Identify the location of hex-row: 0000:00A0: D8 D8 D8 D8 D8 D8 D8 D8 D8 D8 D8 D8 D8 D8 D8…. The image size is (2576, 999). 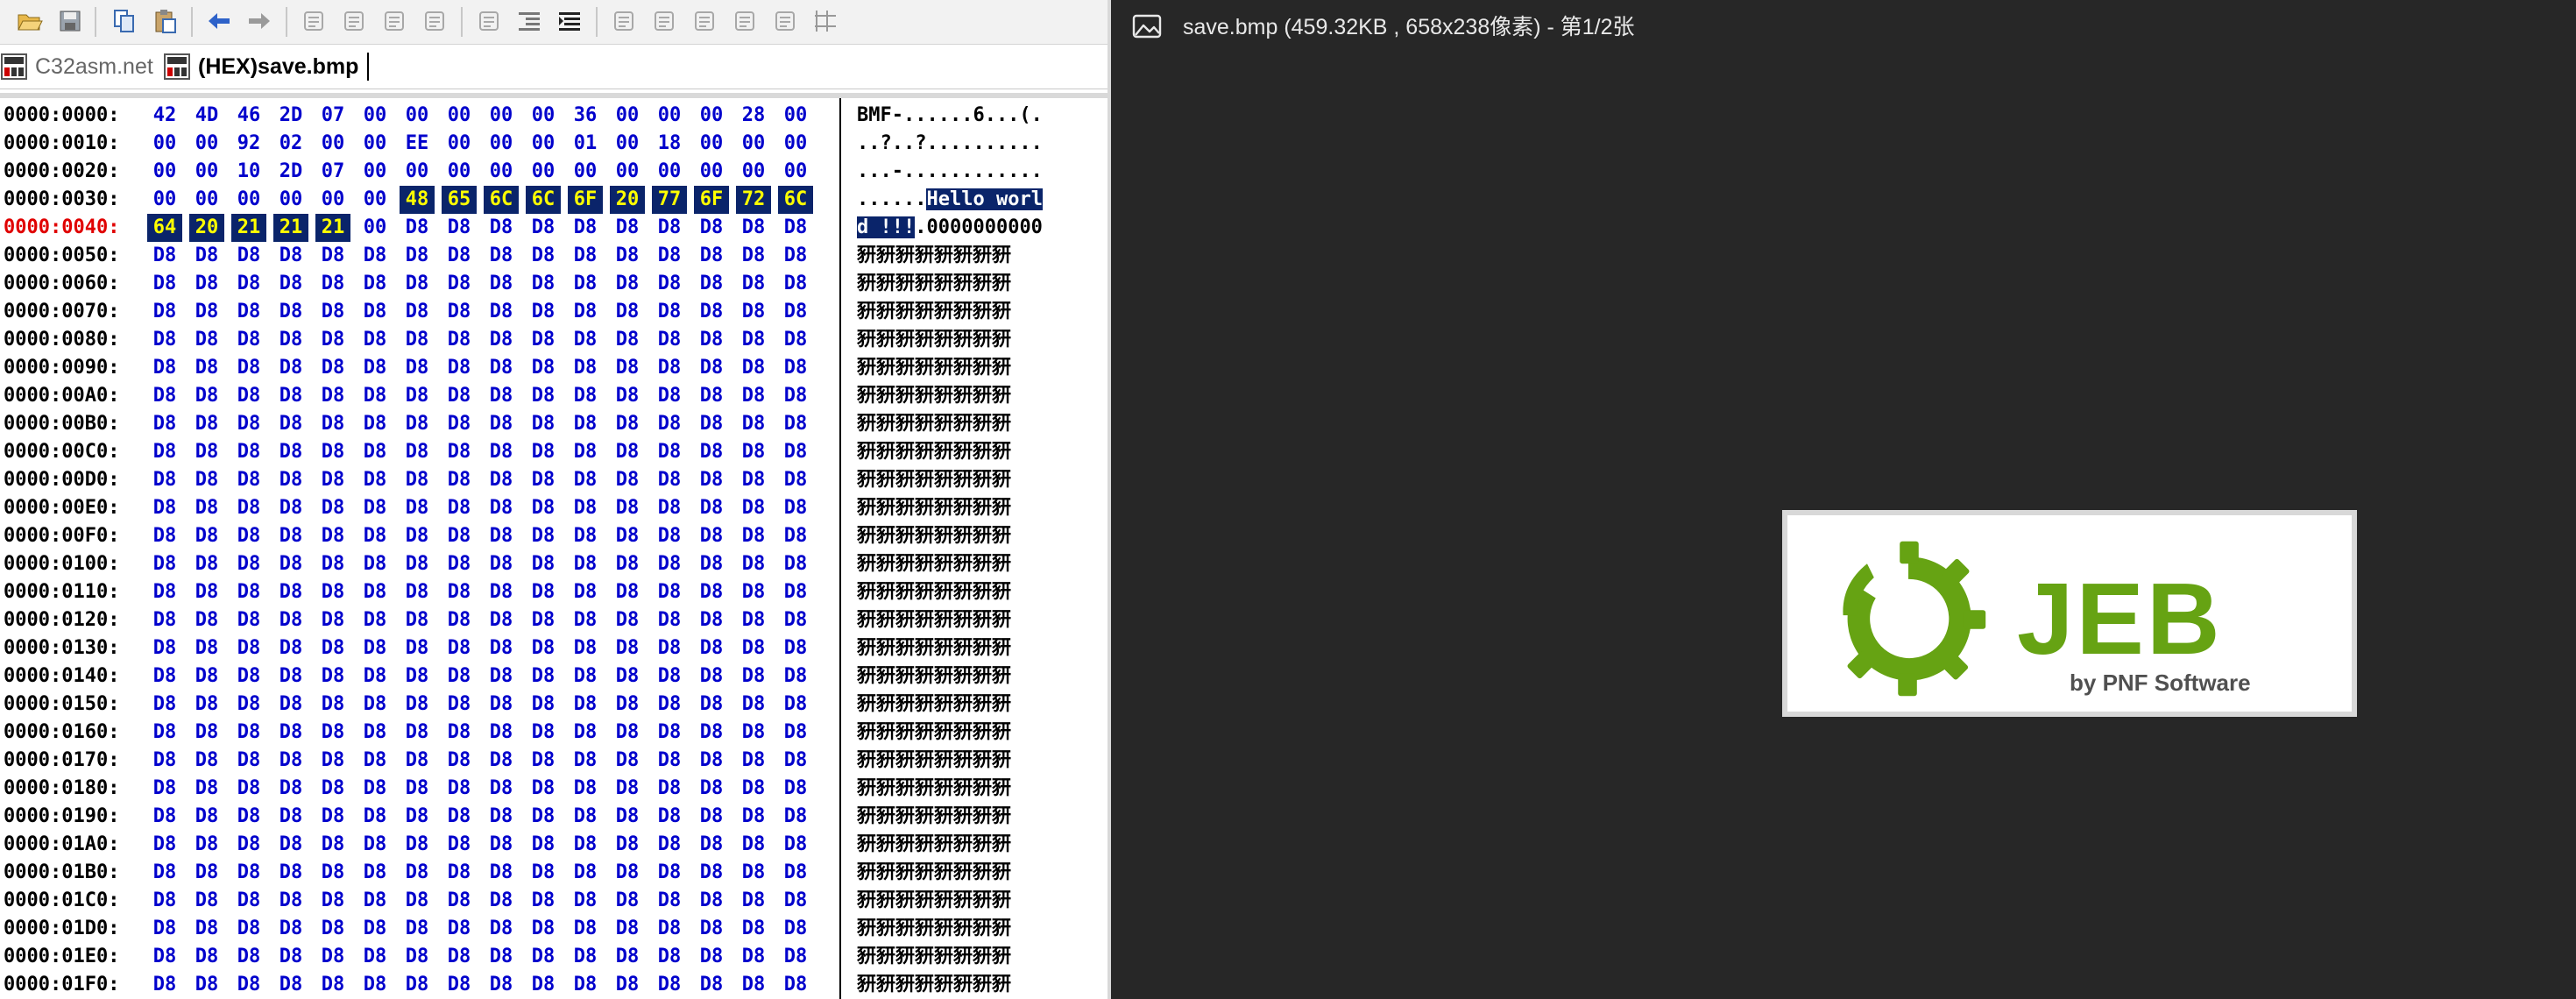
(554, 396).